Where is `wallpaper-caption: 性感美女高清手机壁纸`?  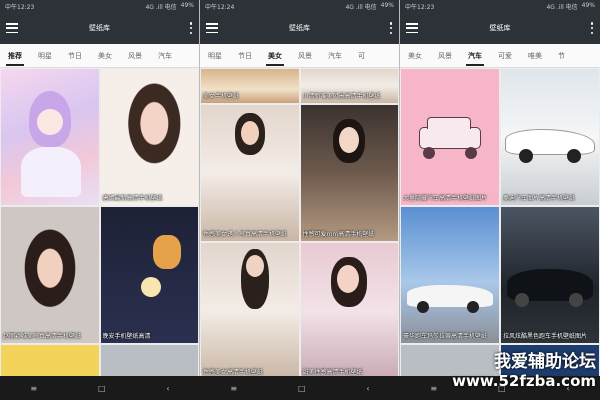
wallpaper-caption: 性感美女高清手机壁纸 is located at coordinates (233, 372).